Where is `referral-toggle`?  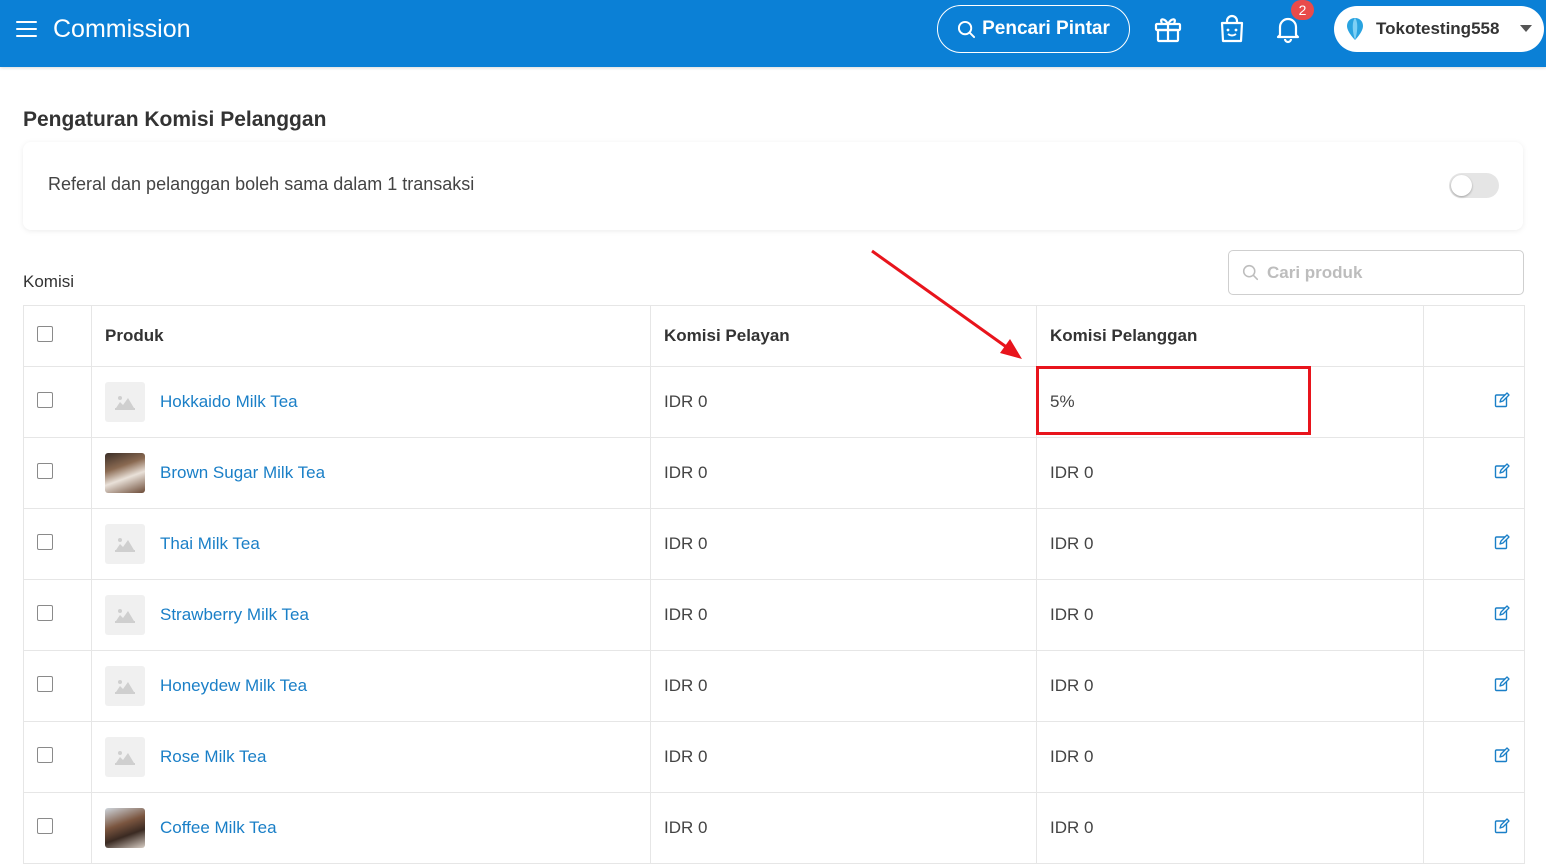 referral-toggle is located at coordinates (1474, 185).